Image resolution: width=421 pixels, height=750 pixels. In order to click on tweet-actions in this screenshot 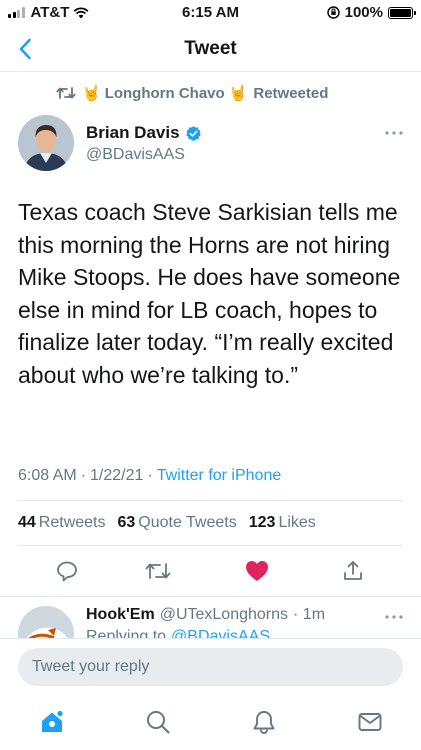, I will do `click(210, 570)`.